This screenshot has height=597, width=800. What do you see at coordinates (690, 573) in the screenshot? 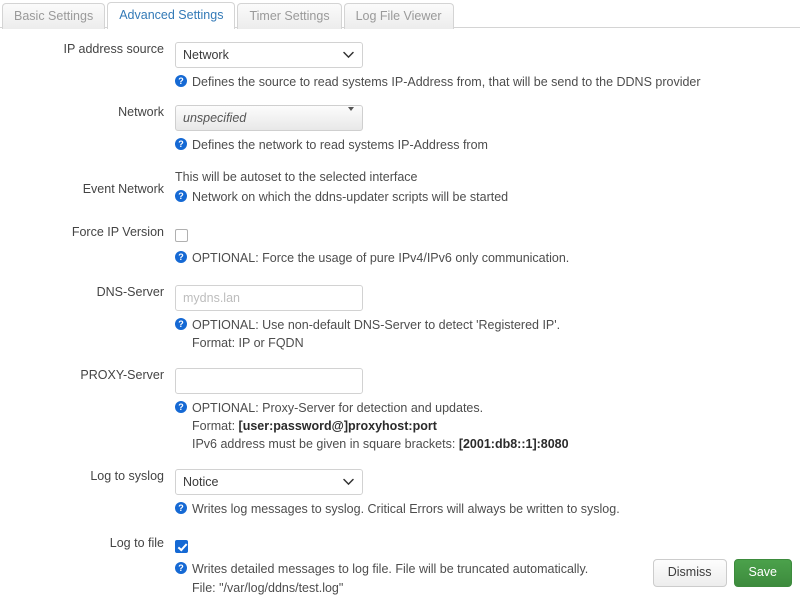
I see `dismiss-button: Dismiss` at bounding box center [690, 573].